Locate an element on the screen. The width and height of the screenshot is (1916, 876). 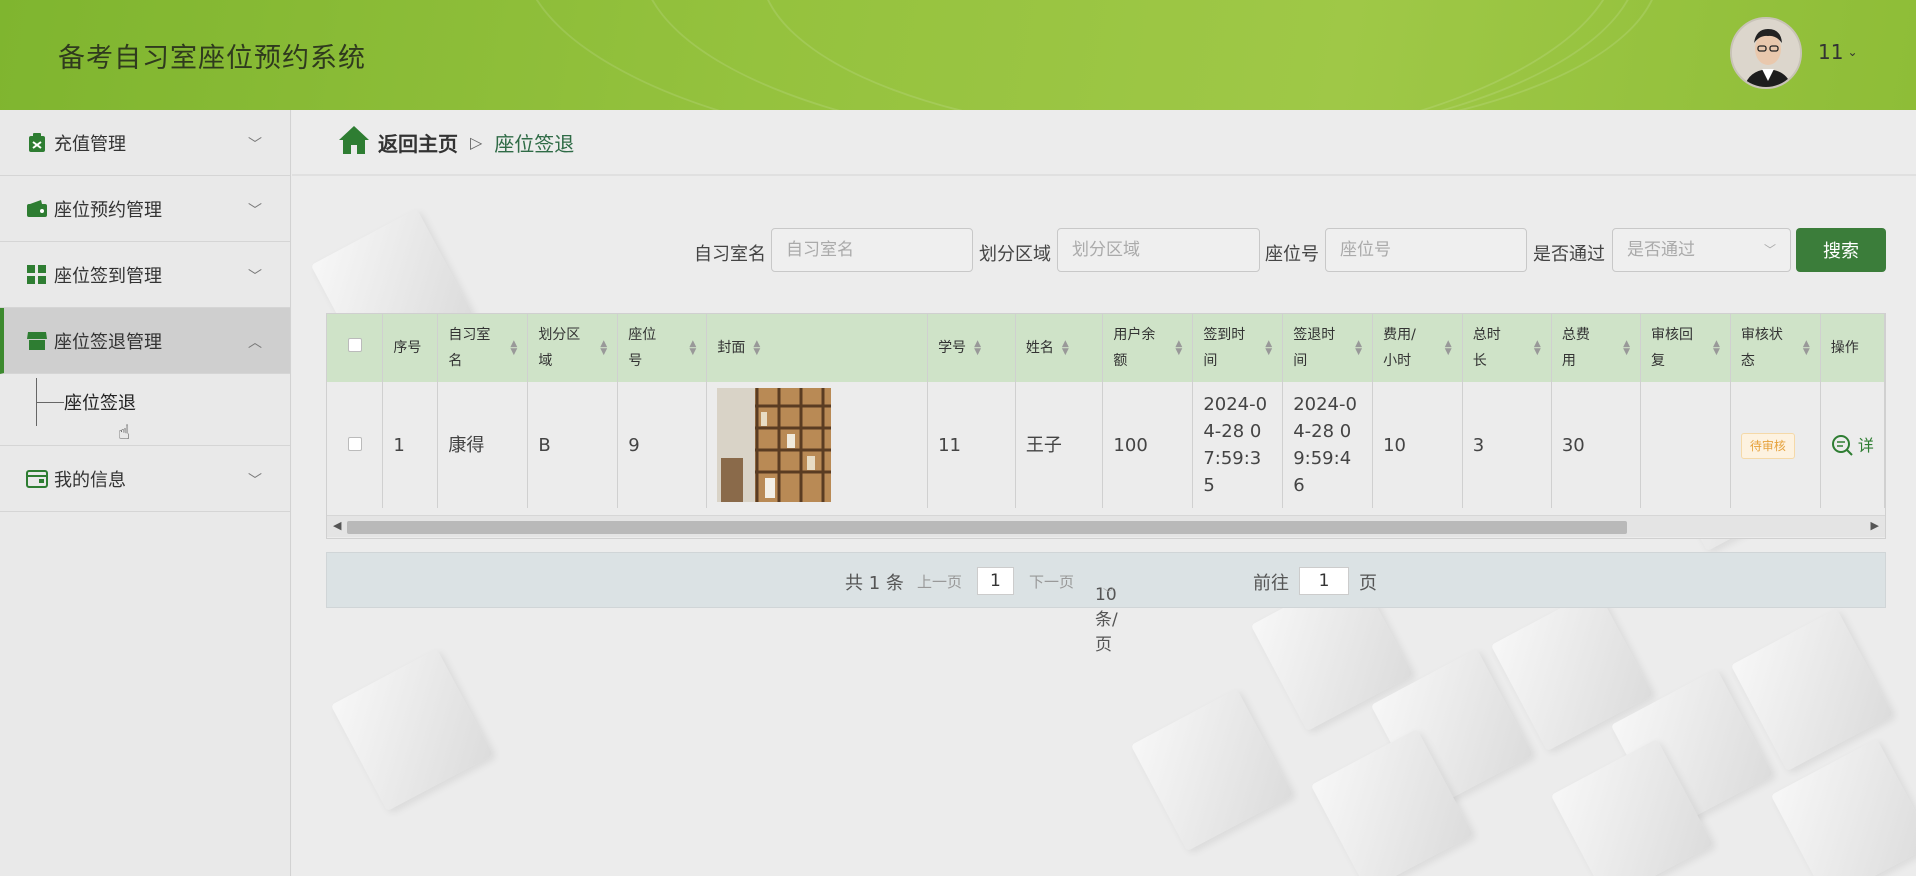
header-seat: 座位号 ▲ ▼ is located at coordinates (662, 348).